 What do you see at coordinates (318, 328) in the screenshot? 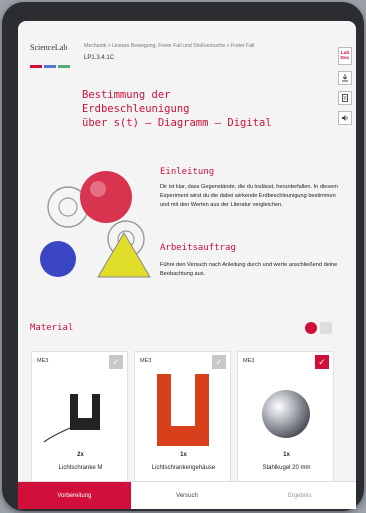
I see `view-toggle` at bounding box center [318, 328].